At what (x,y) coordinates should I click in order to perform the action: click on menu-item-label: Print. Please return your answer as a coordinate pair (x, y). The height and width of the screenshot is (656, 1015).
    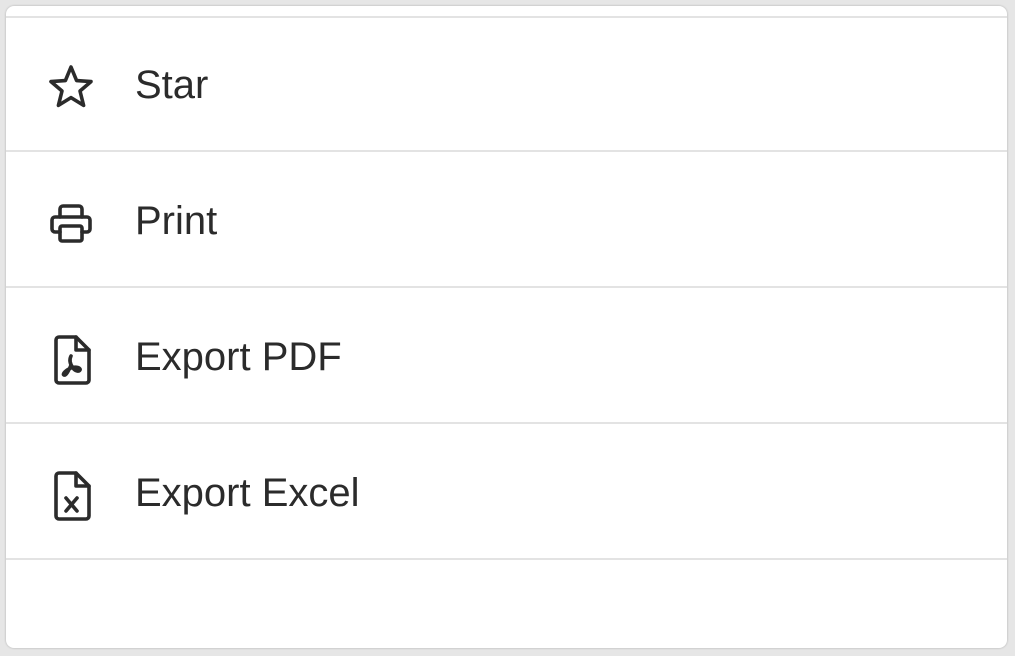
    Looking at the image, I should click on (176, 221).